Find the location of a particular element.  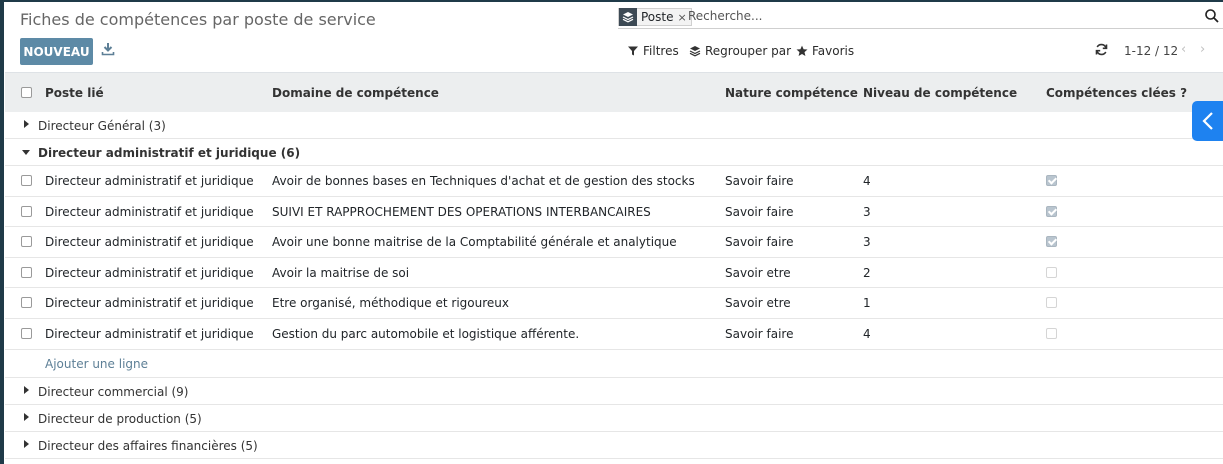

pager-previous-button: ‹ is located at coordinates (1183, 49).